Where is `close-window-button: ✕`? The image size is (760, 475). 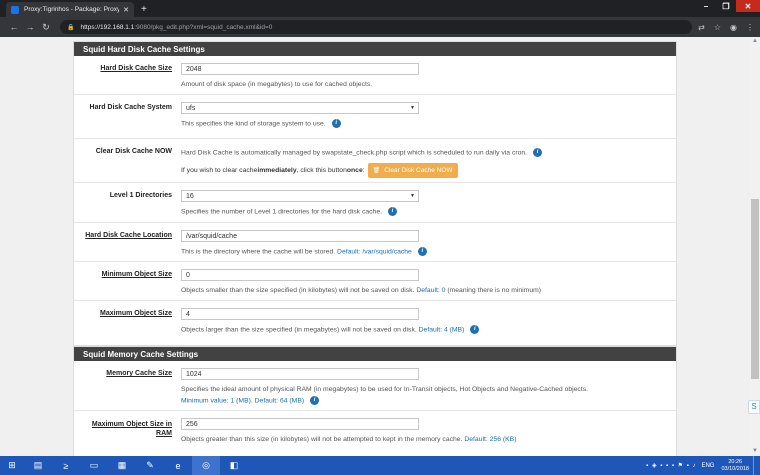
close-window-button: ✕ is located at coordinates (748, 6).